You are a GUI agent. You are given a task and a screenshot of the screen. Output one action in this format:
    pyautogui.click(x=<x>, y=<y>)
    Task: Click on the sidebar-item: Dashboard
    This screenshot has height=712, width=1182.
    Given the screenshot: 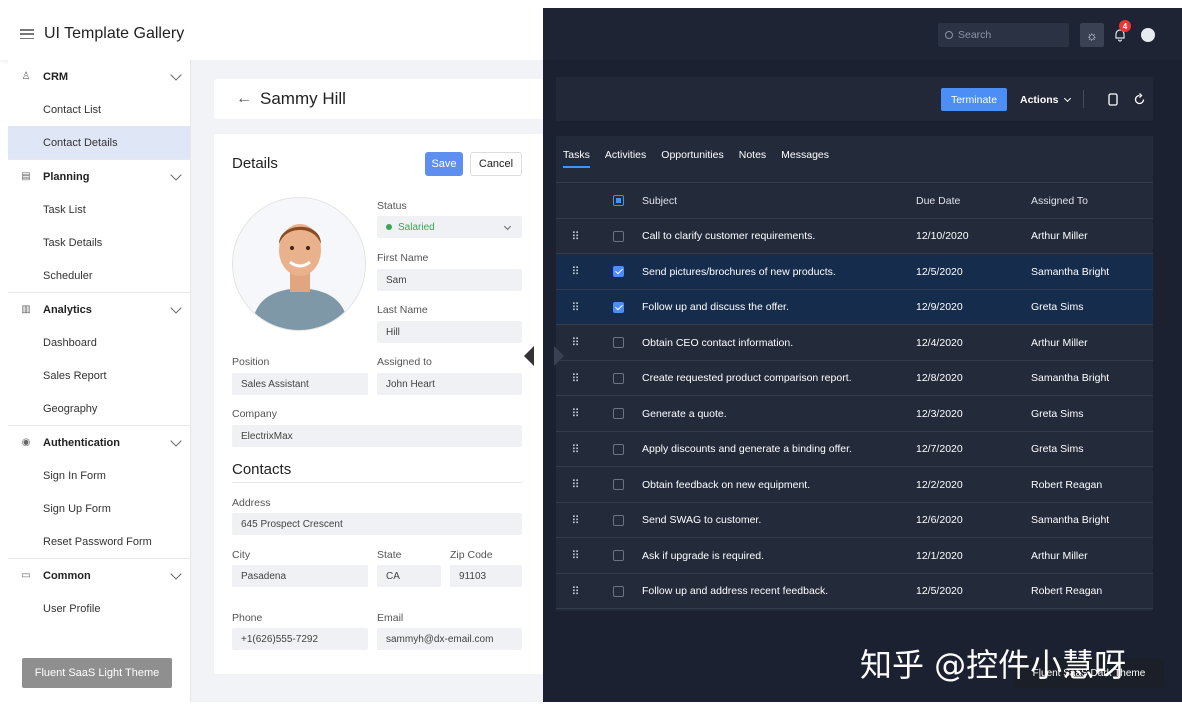 What is the action you would take?
    pyautogui.click(x=99, y=342)
    